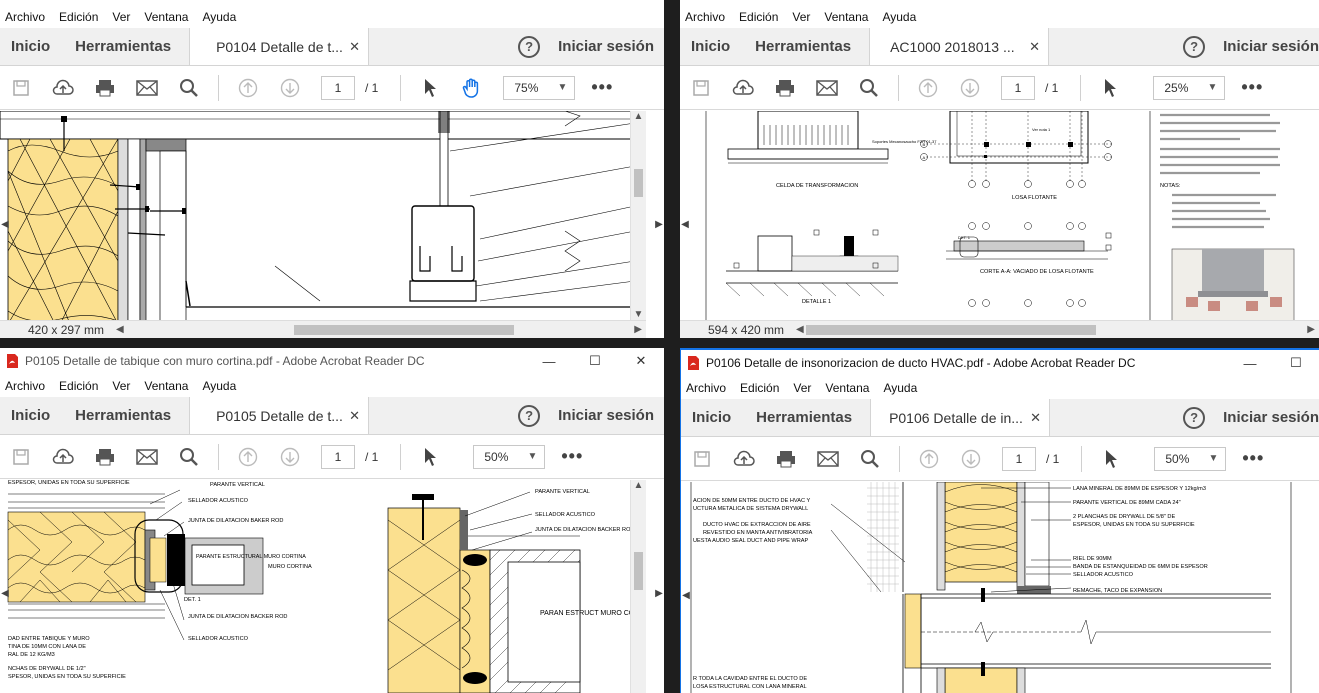  What do you see at coordinates (638, 215) in the screenshot?
I see `vertical-scrollbar: ▲ ▼` at bounding box center [638, 215].